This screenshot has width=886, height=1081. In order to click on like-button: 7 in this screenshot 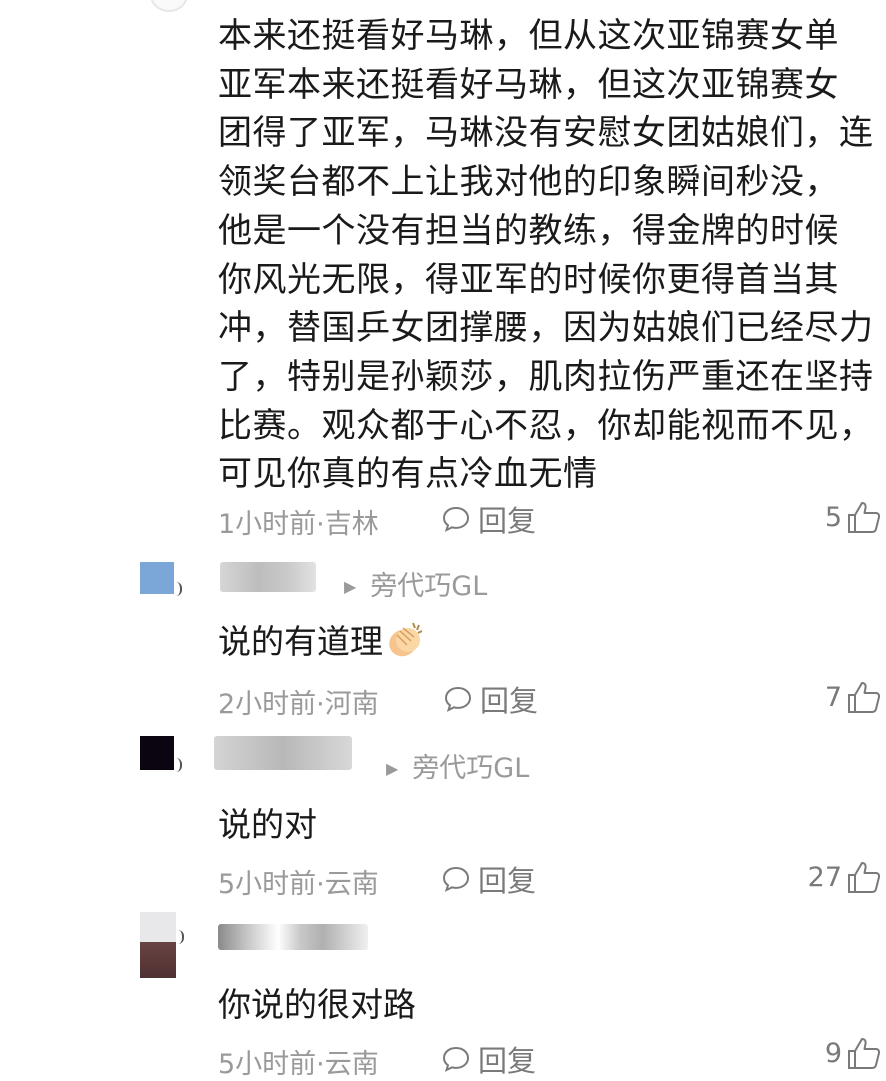, I will do `click(853, 697)`.